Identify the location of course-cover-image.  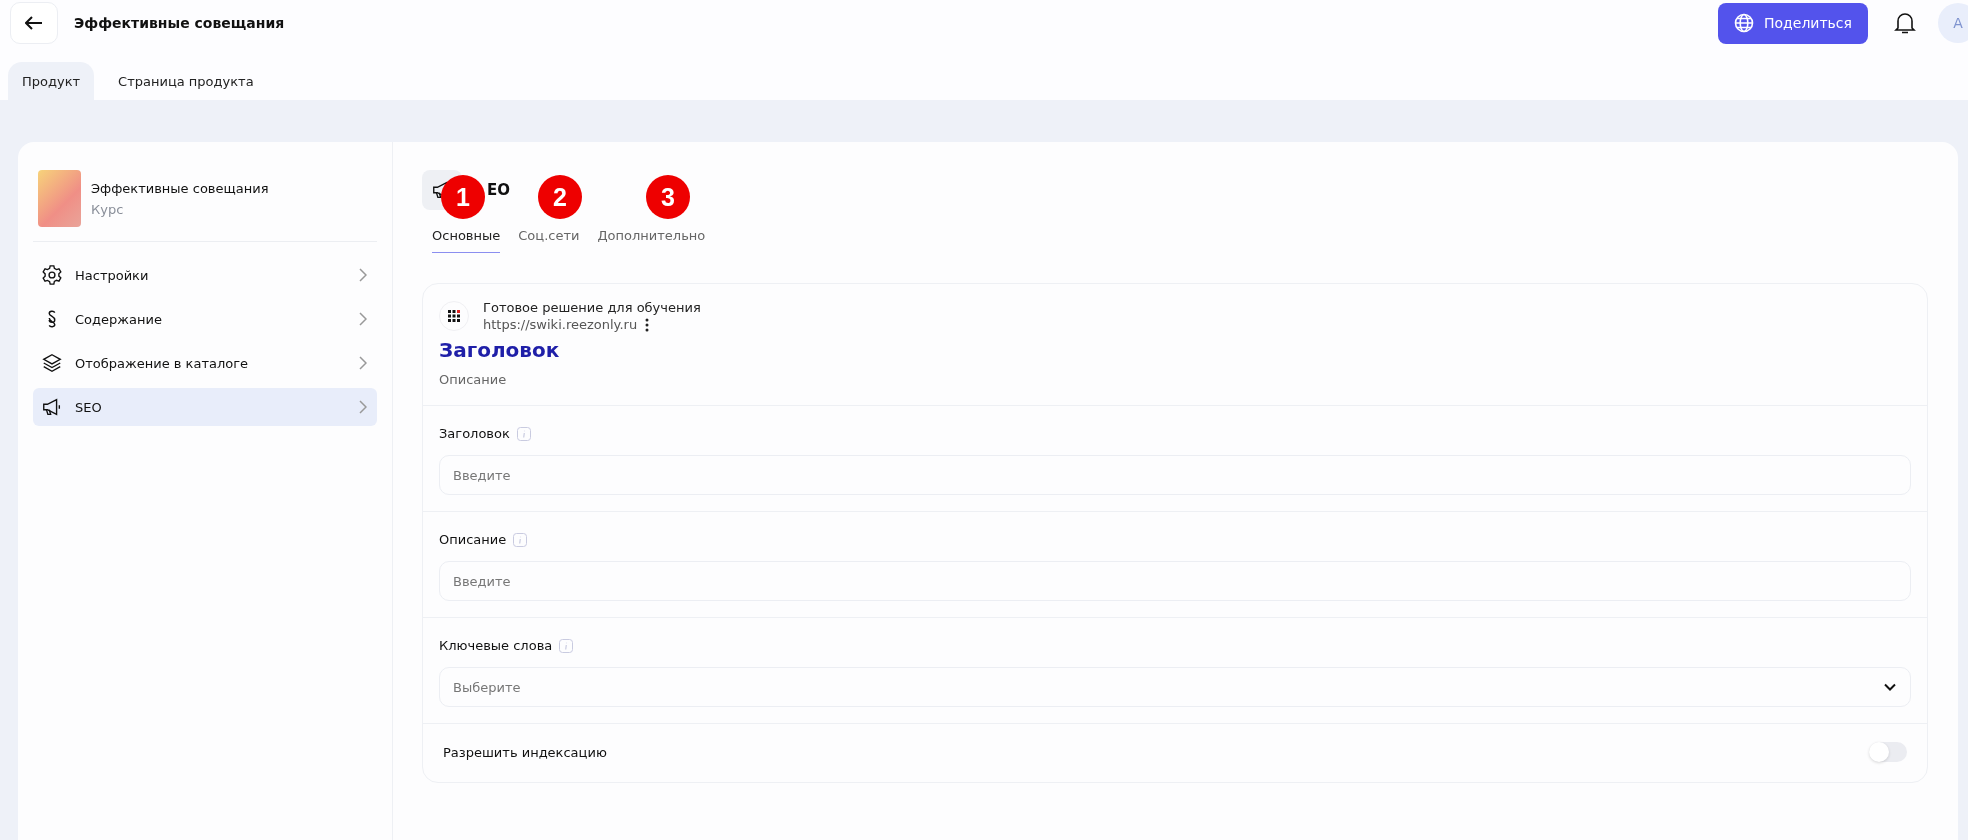
(59, 198).